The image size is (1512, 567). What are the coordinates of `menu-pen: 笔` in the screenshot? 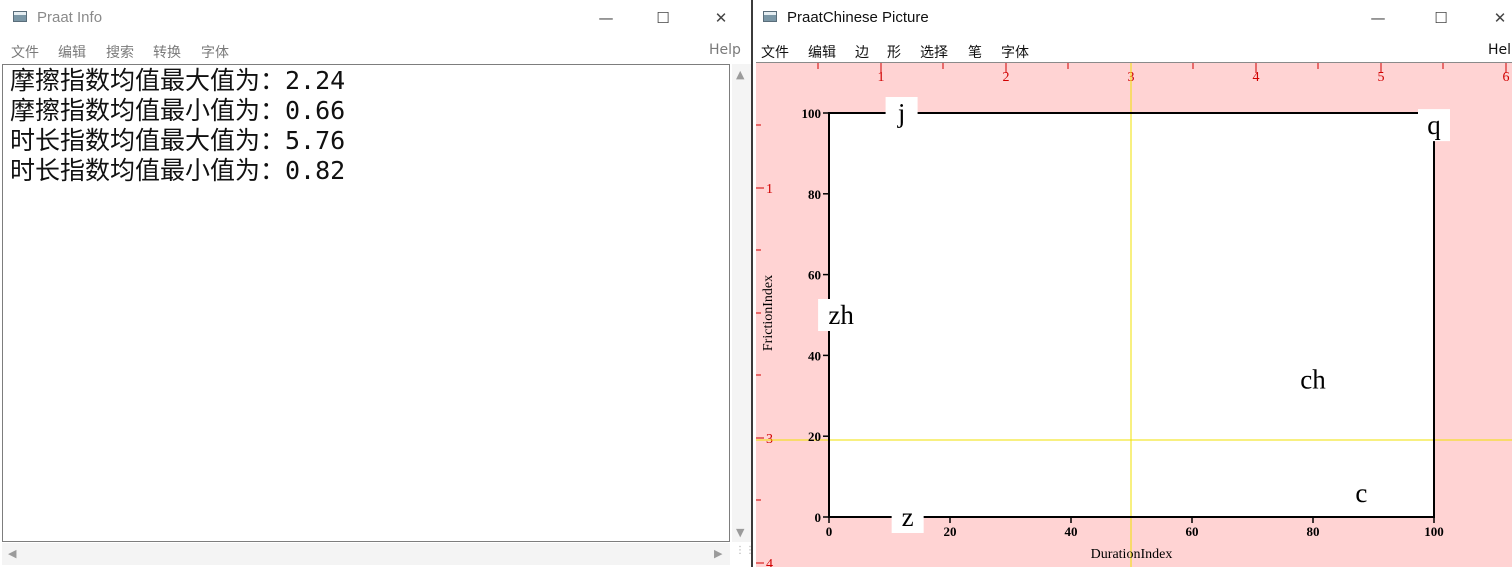 It's located at (975, 52).